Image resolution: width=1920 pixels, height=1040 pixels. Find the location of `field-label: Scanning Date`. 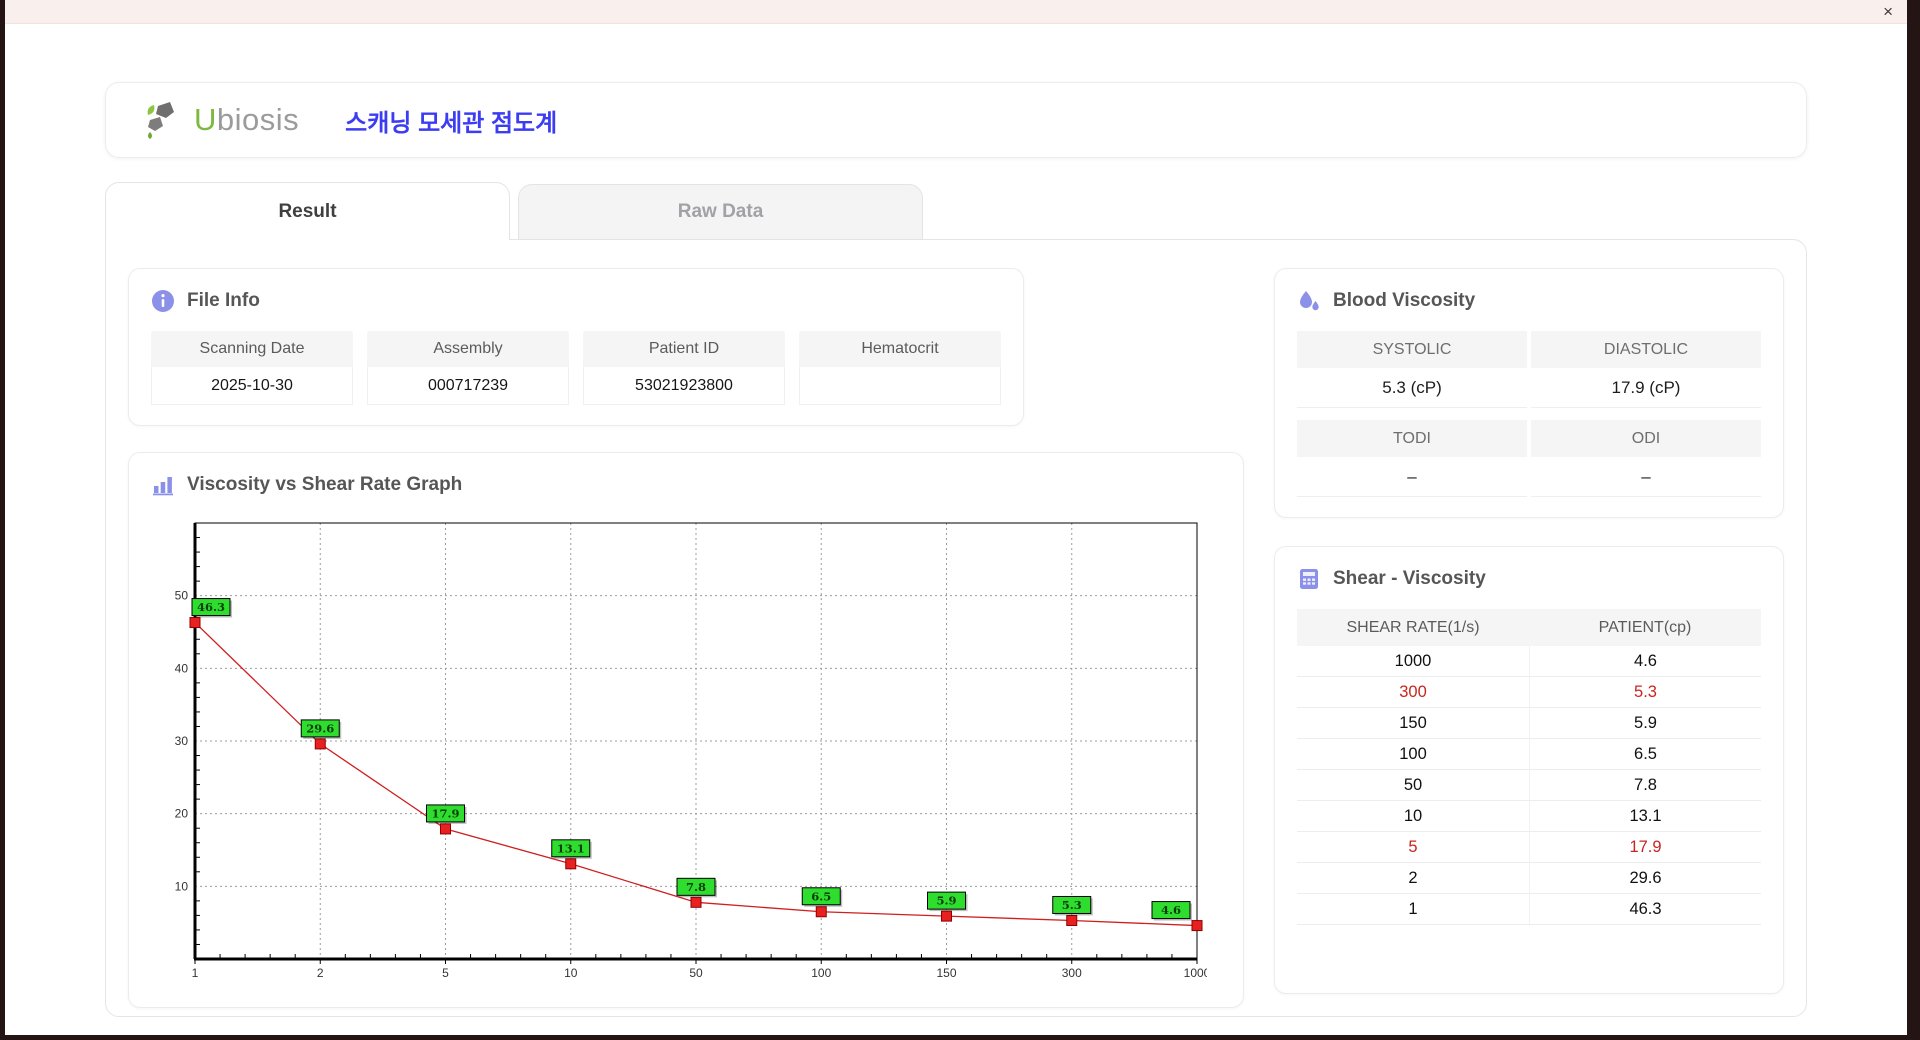

field-label: Scanning Date is located at coordinates (252, 349).